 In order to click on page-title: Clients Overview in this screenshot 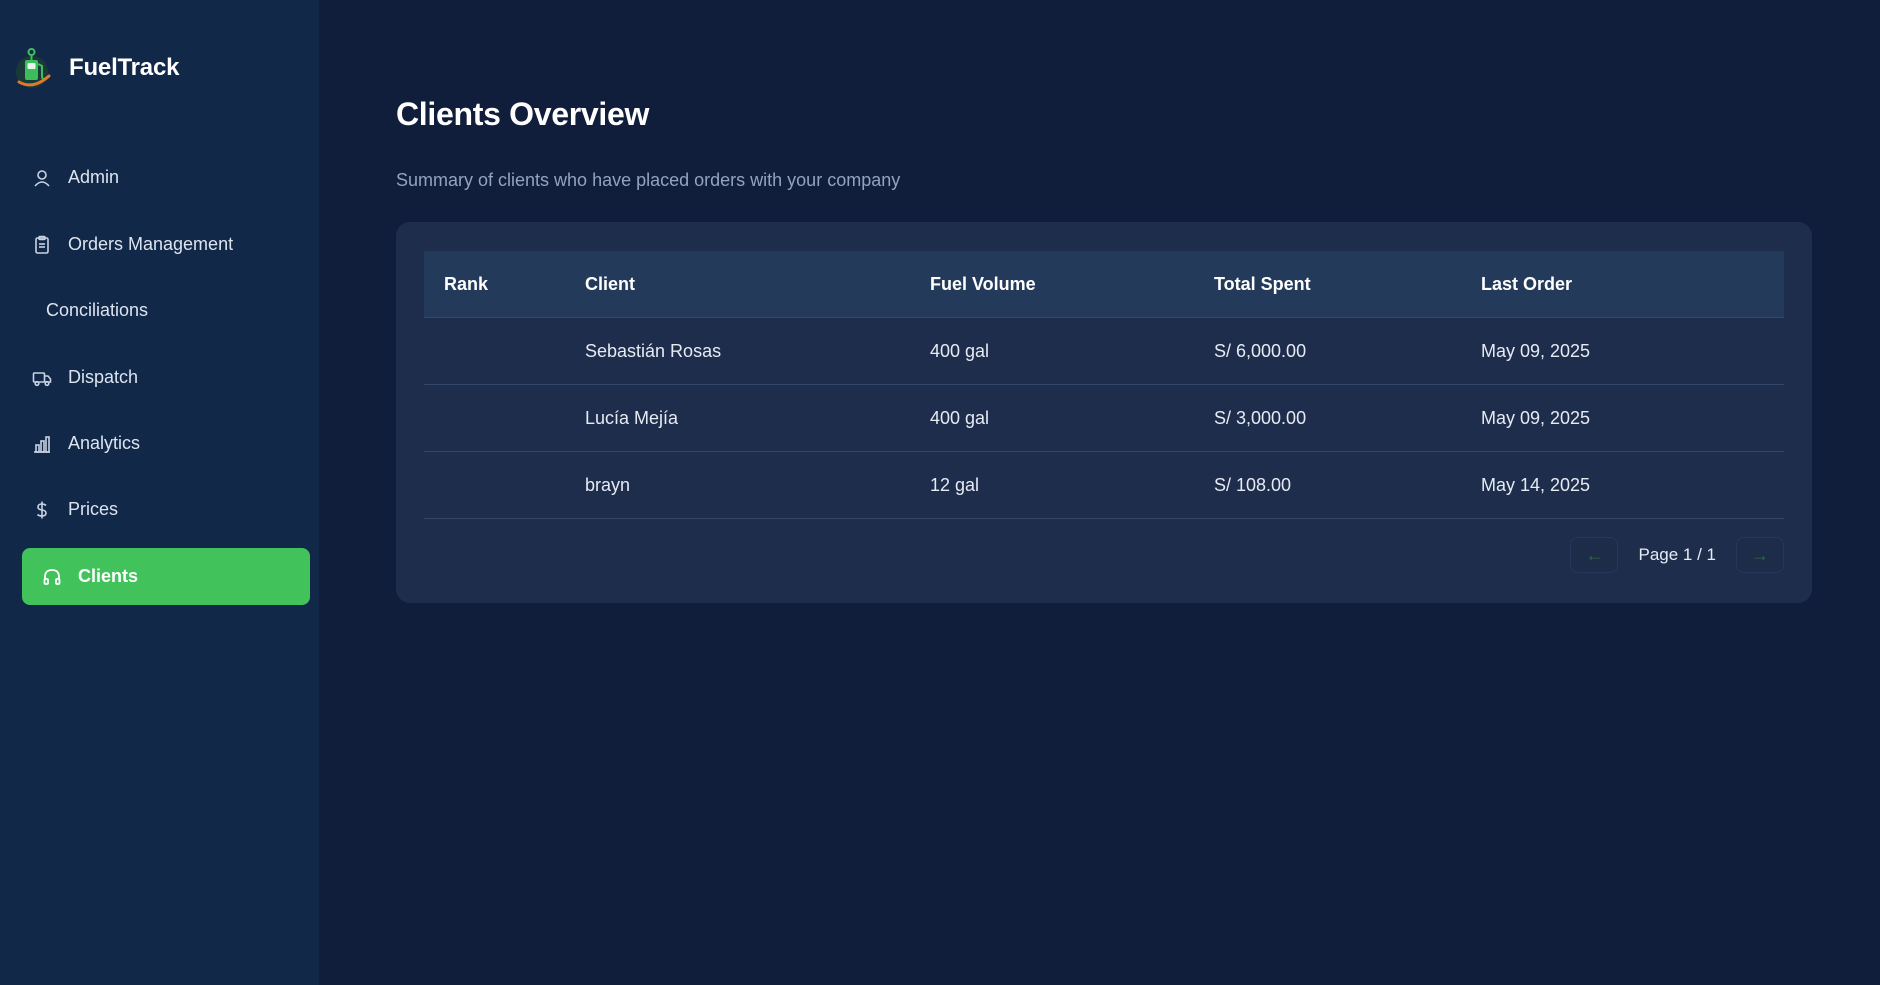, I will do `click(523, 114)`.